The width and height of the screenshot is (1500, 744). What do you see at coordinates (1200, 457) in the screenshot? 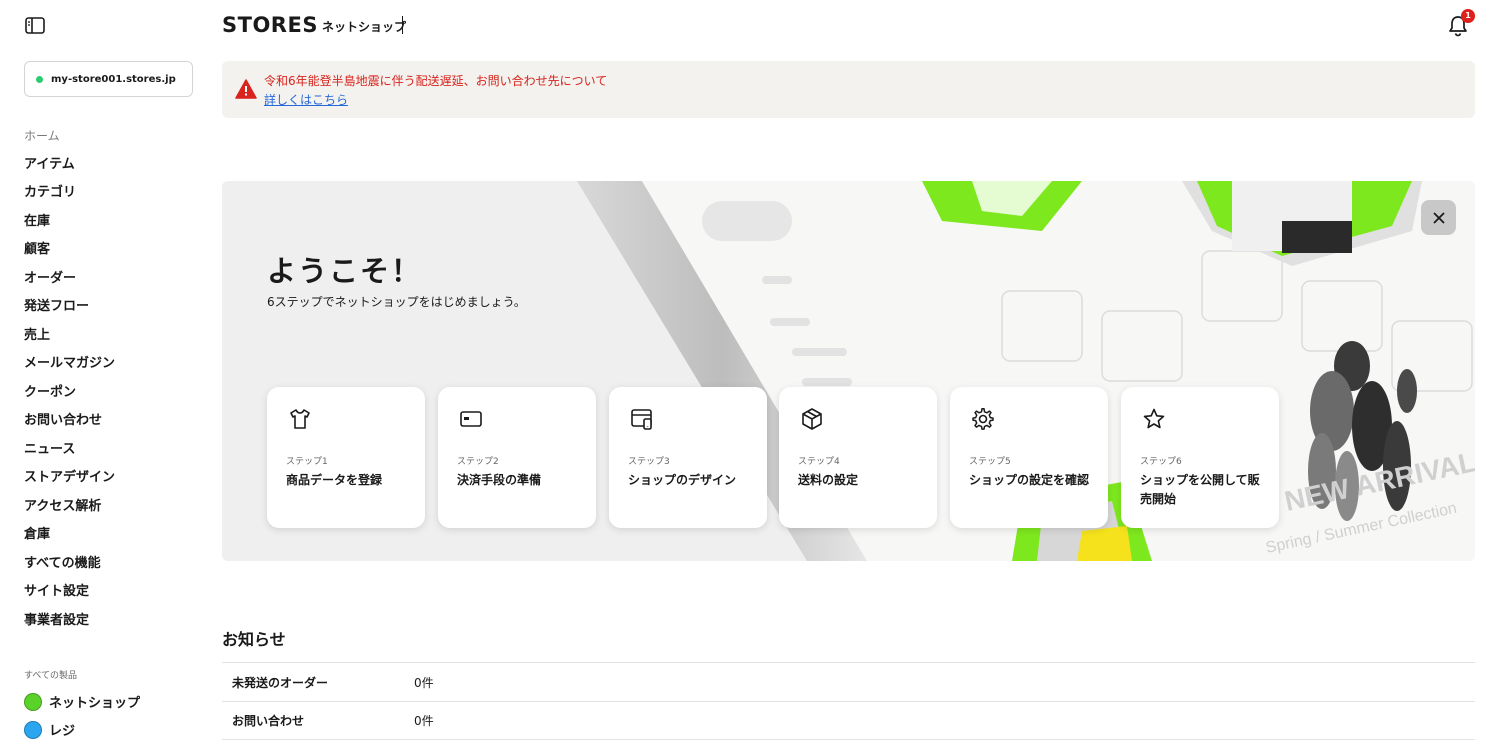
I see `step-card-6: ステップ6 ショップを公開して販売開始` at bounding box center [1200, 457].